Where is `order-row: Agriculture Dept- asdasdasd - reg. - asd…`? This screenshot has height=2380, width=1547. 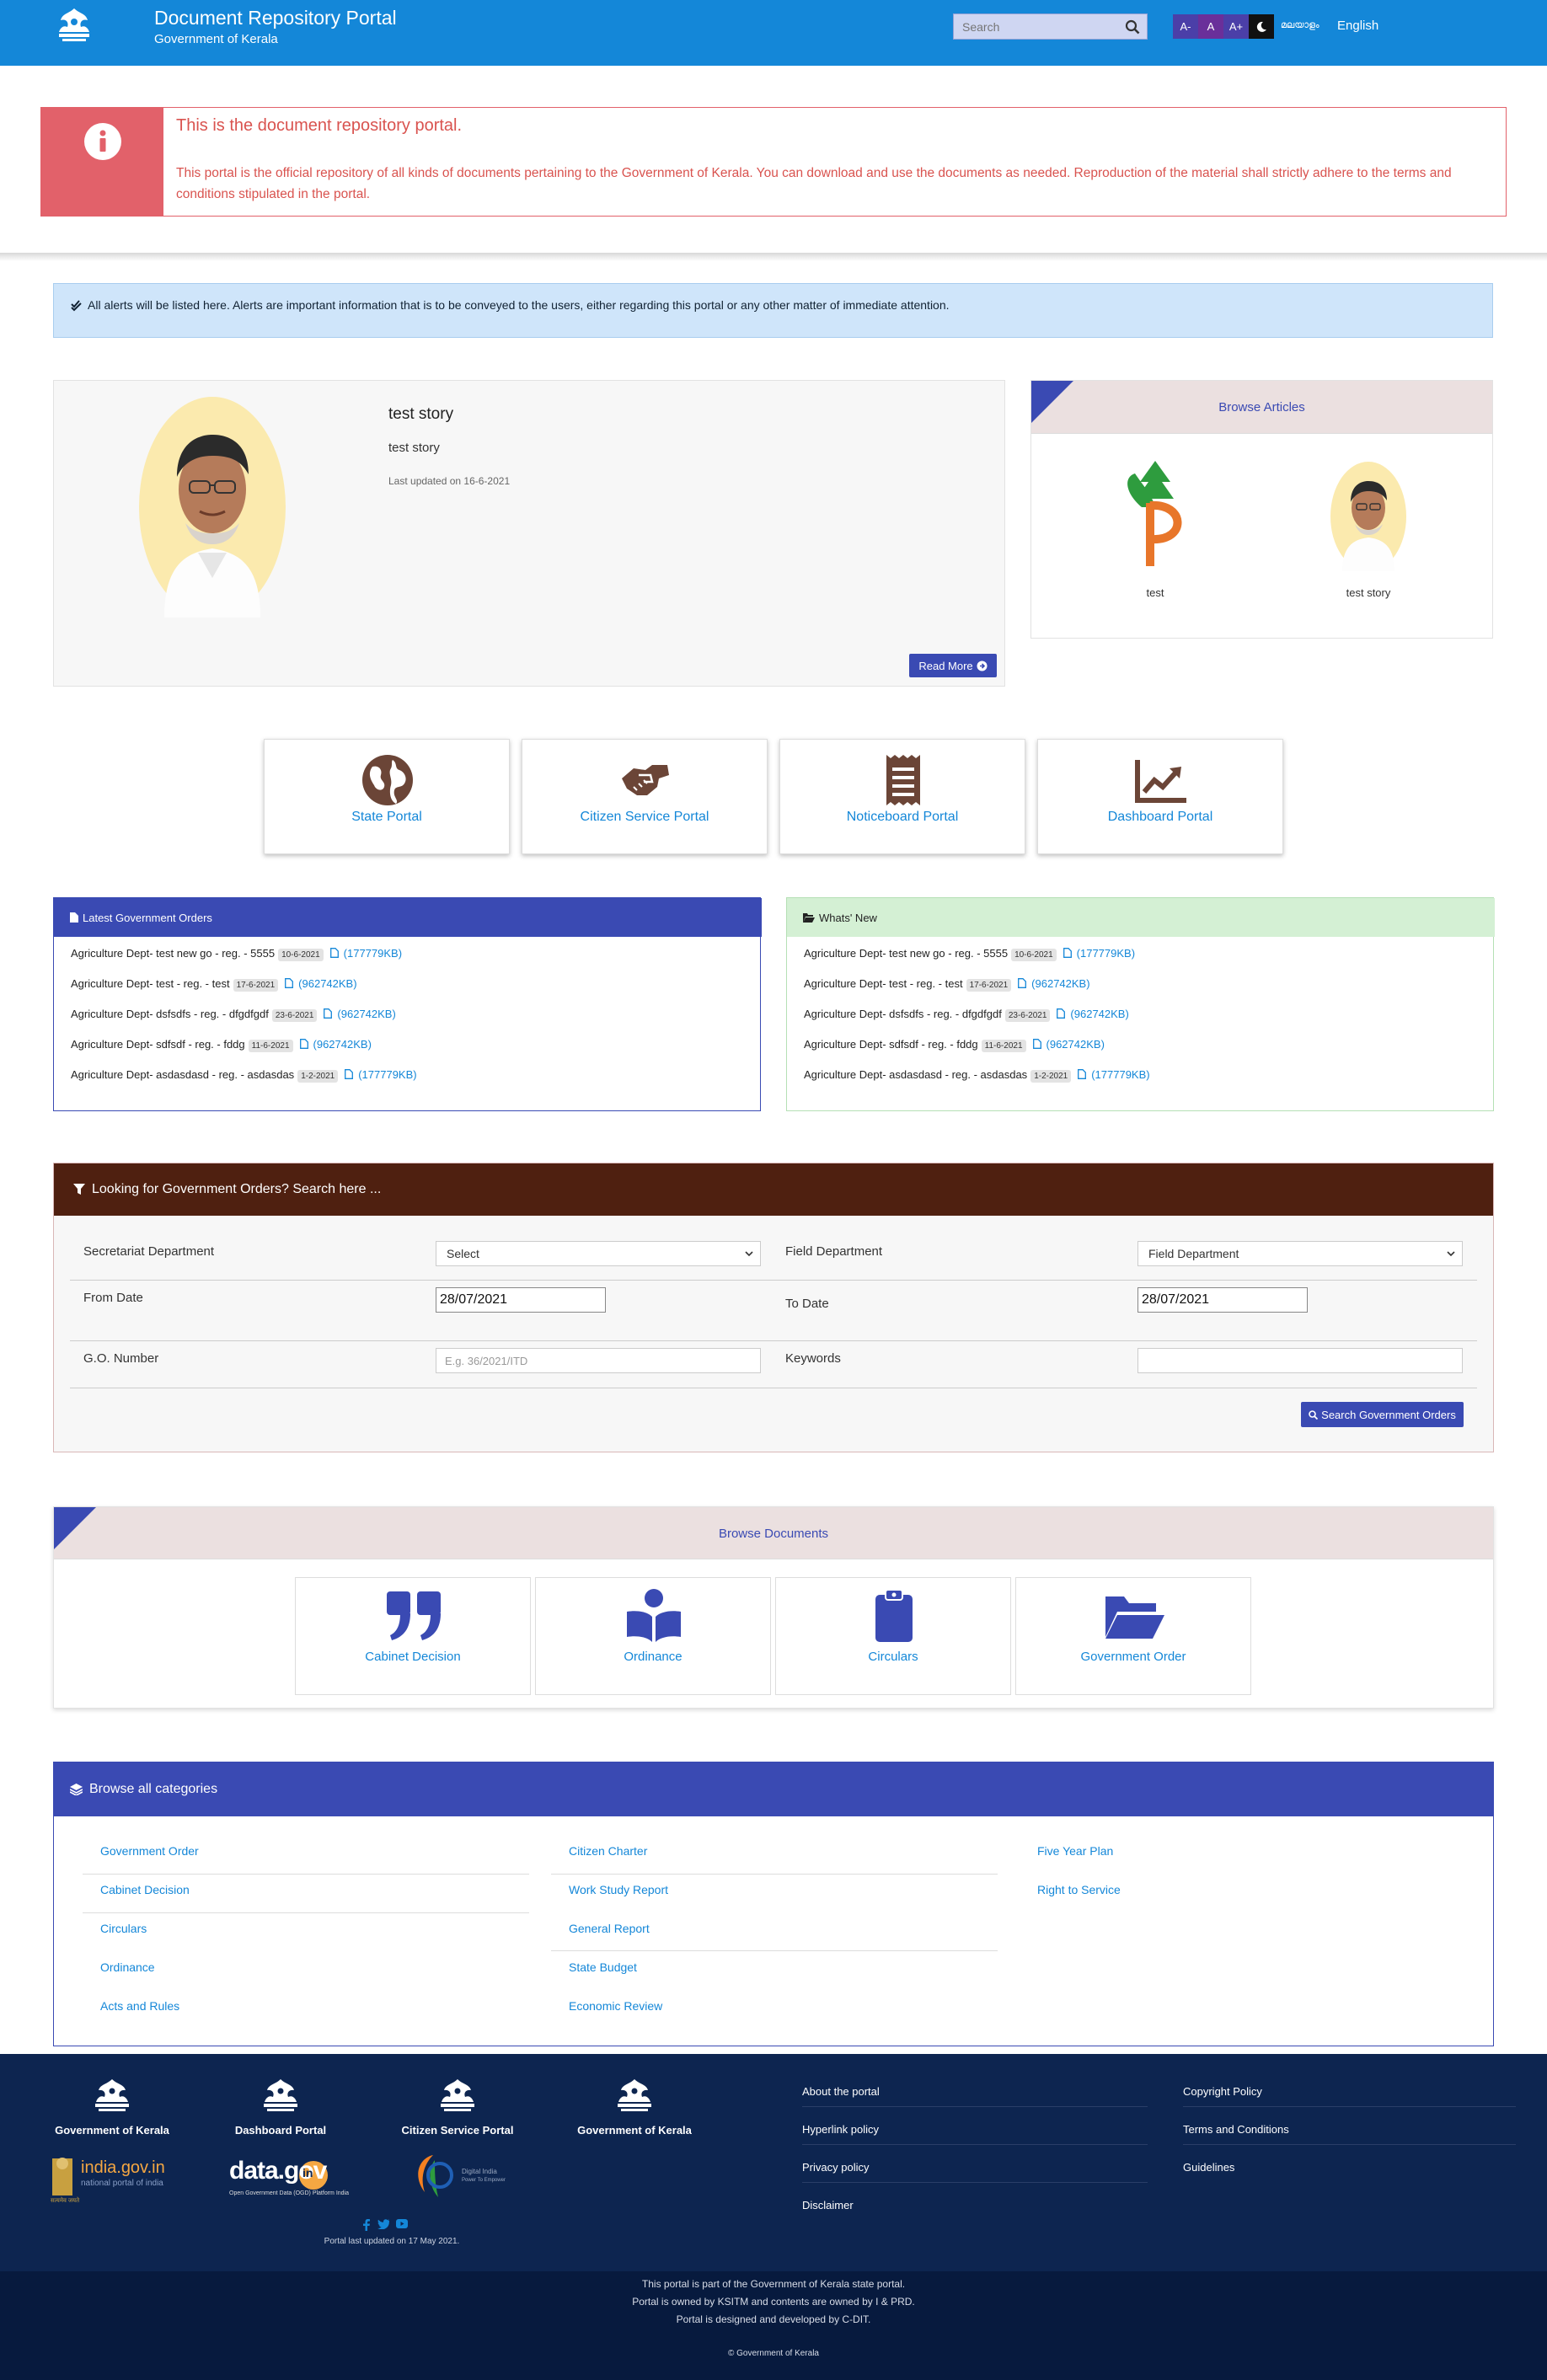
order-row: Agriculture Dept- asdasdasd - reg. - asd… is located at coordinates (977, 1075).